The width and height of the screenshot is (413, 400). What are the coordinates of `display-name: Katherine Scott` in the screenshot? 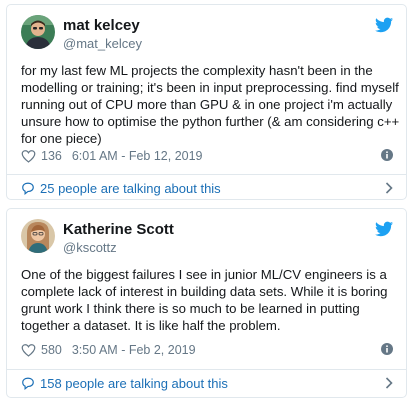 It's located at (118, 230).